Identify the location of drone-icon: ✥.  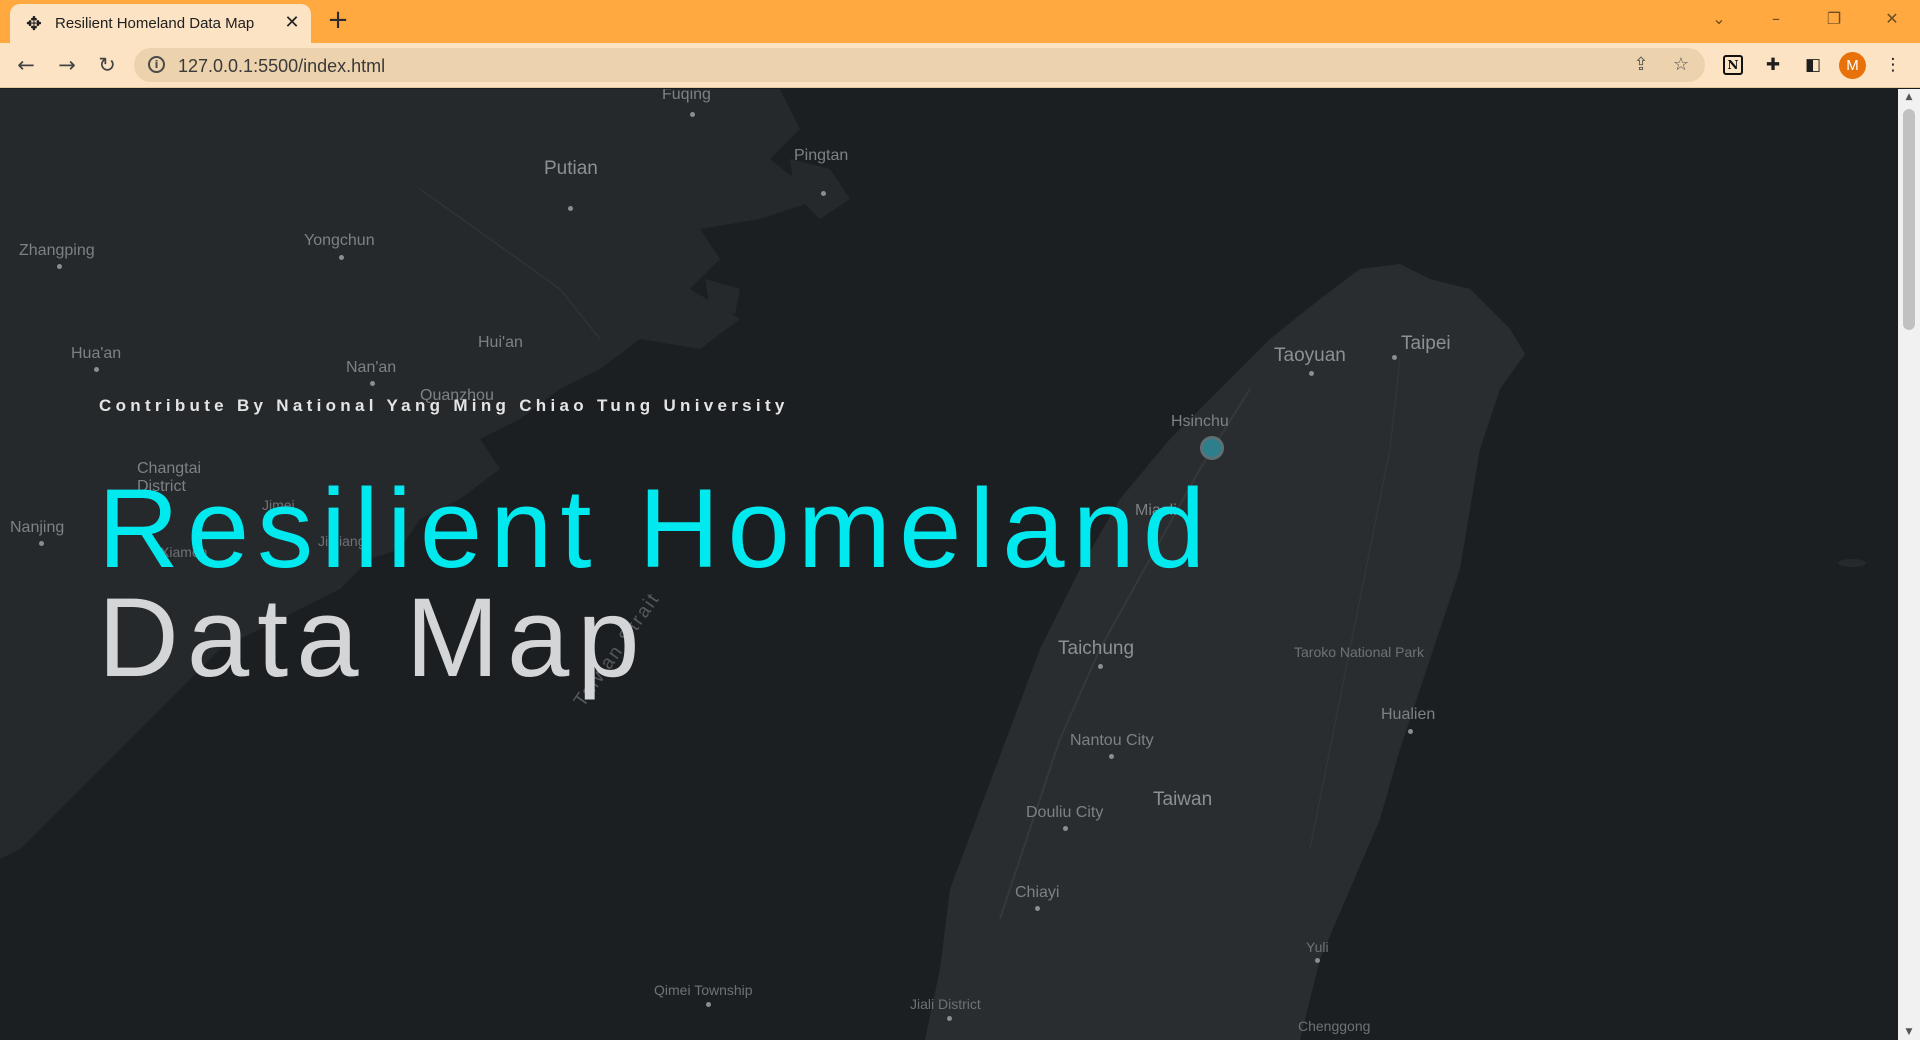
(34, 24).